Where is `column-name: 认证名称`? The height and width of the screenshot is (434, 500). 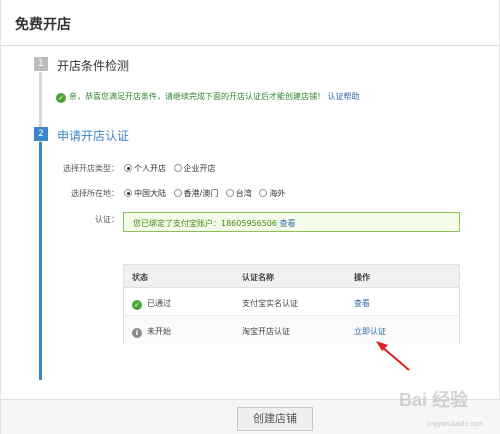
column-name: 认证名称 is located at coordinates (258, 277).